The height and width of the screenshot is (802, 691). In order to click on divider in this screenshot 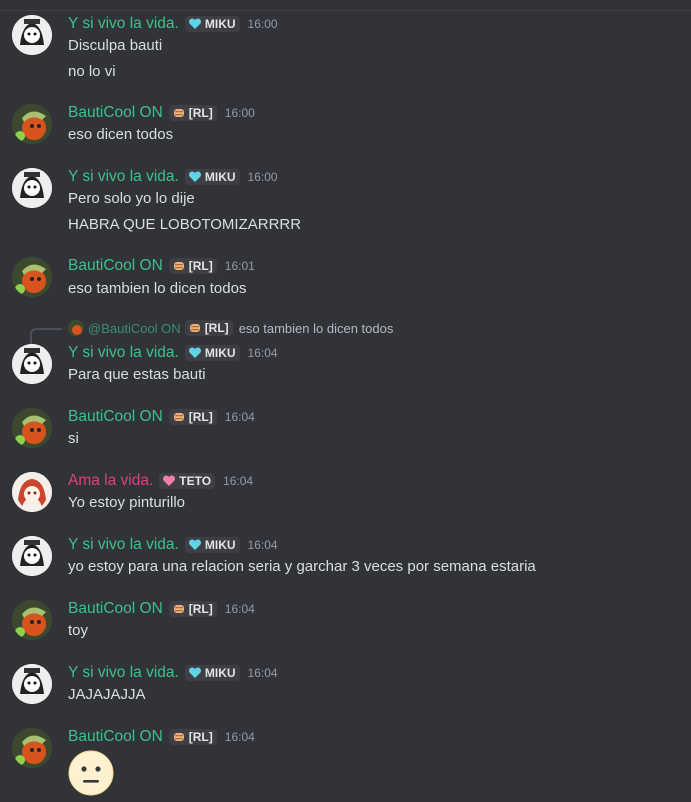, I will do `click(345, 10)`.